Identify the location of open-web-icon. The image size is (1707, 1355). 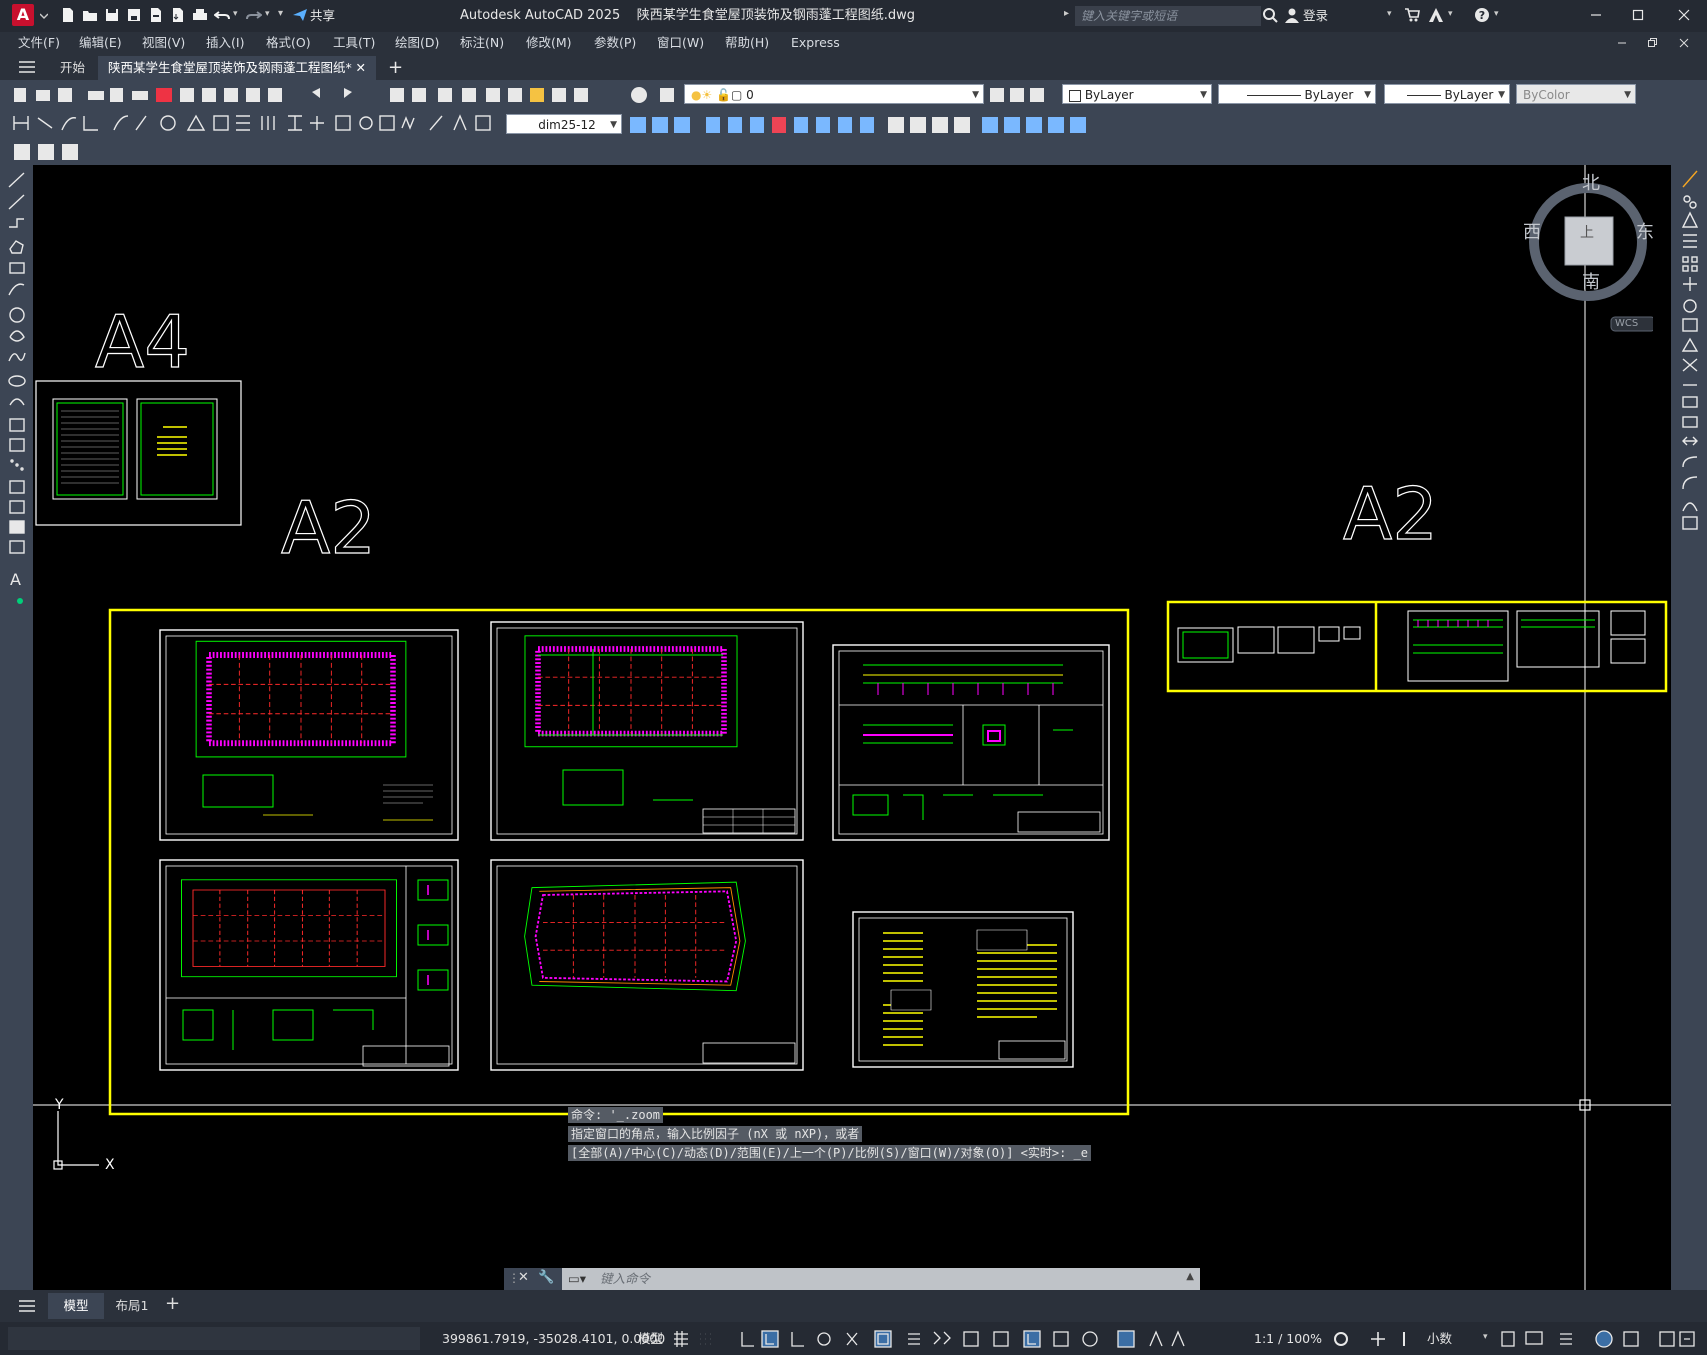
(156, 15).